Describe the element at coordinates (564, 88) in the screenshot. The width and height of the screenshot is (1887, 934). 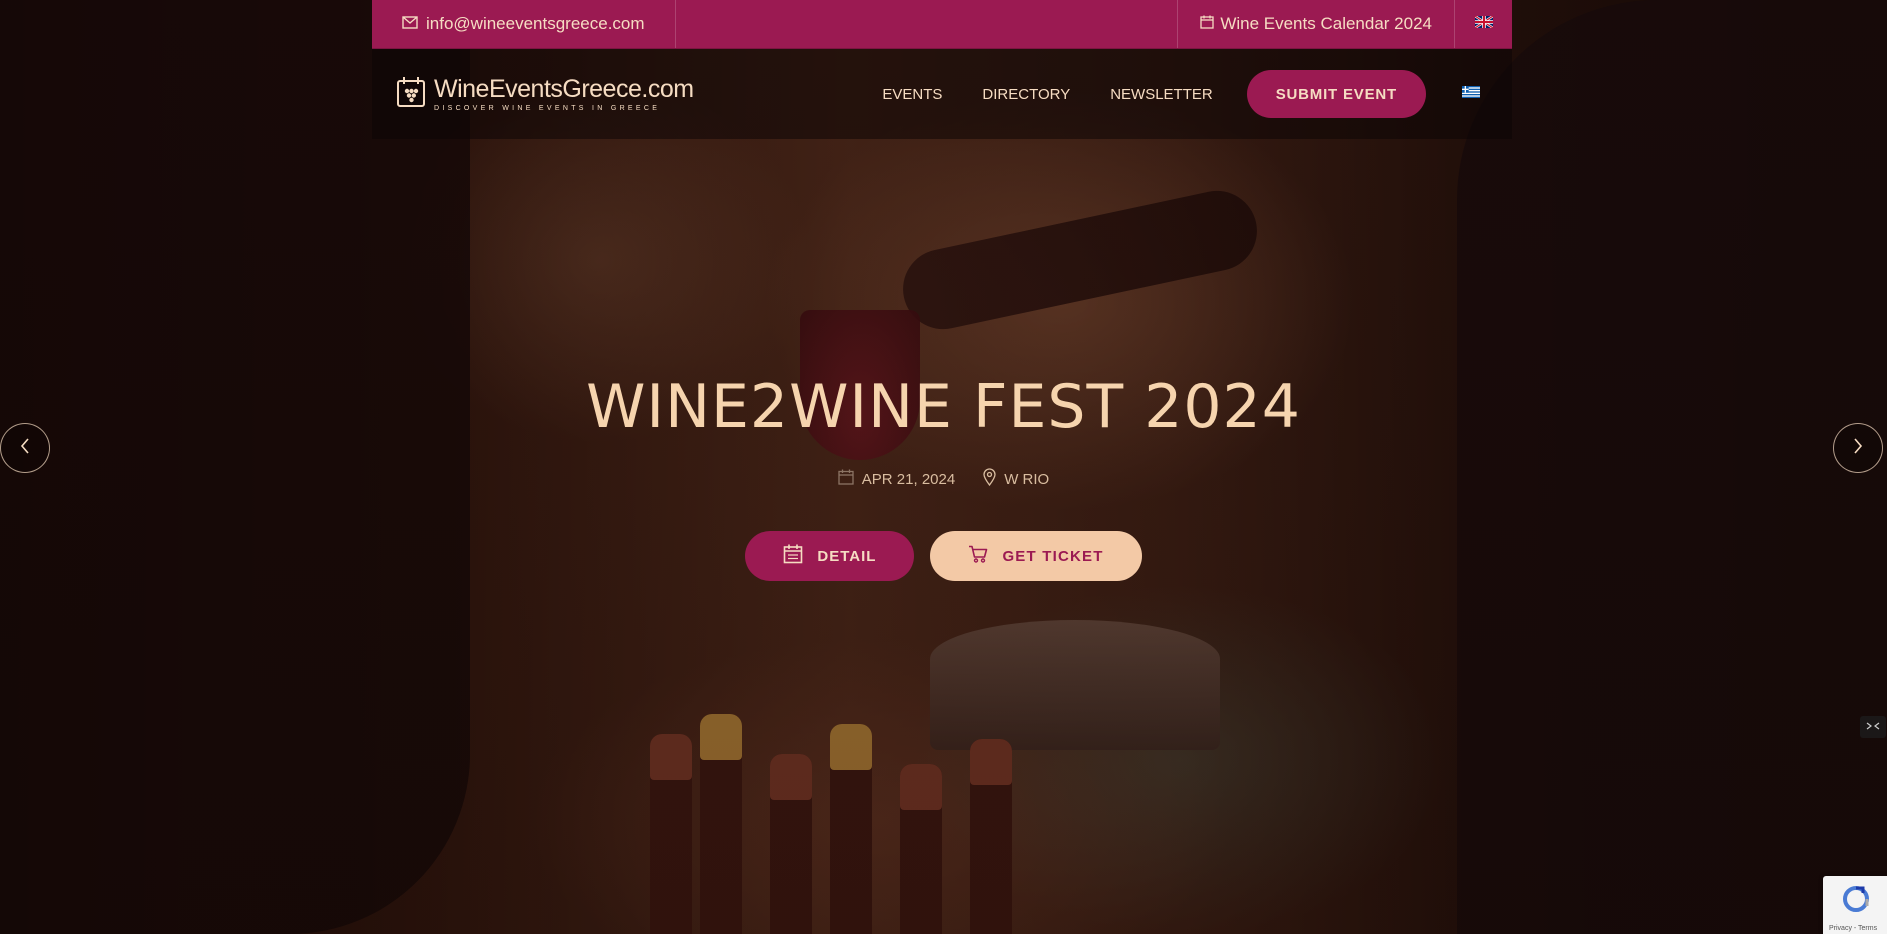
I see `logo-title: WineEventsGreece.com` at that location.